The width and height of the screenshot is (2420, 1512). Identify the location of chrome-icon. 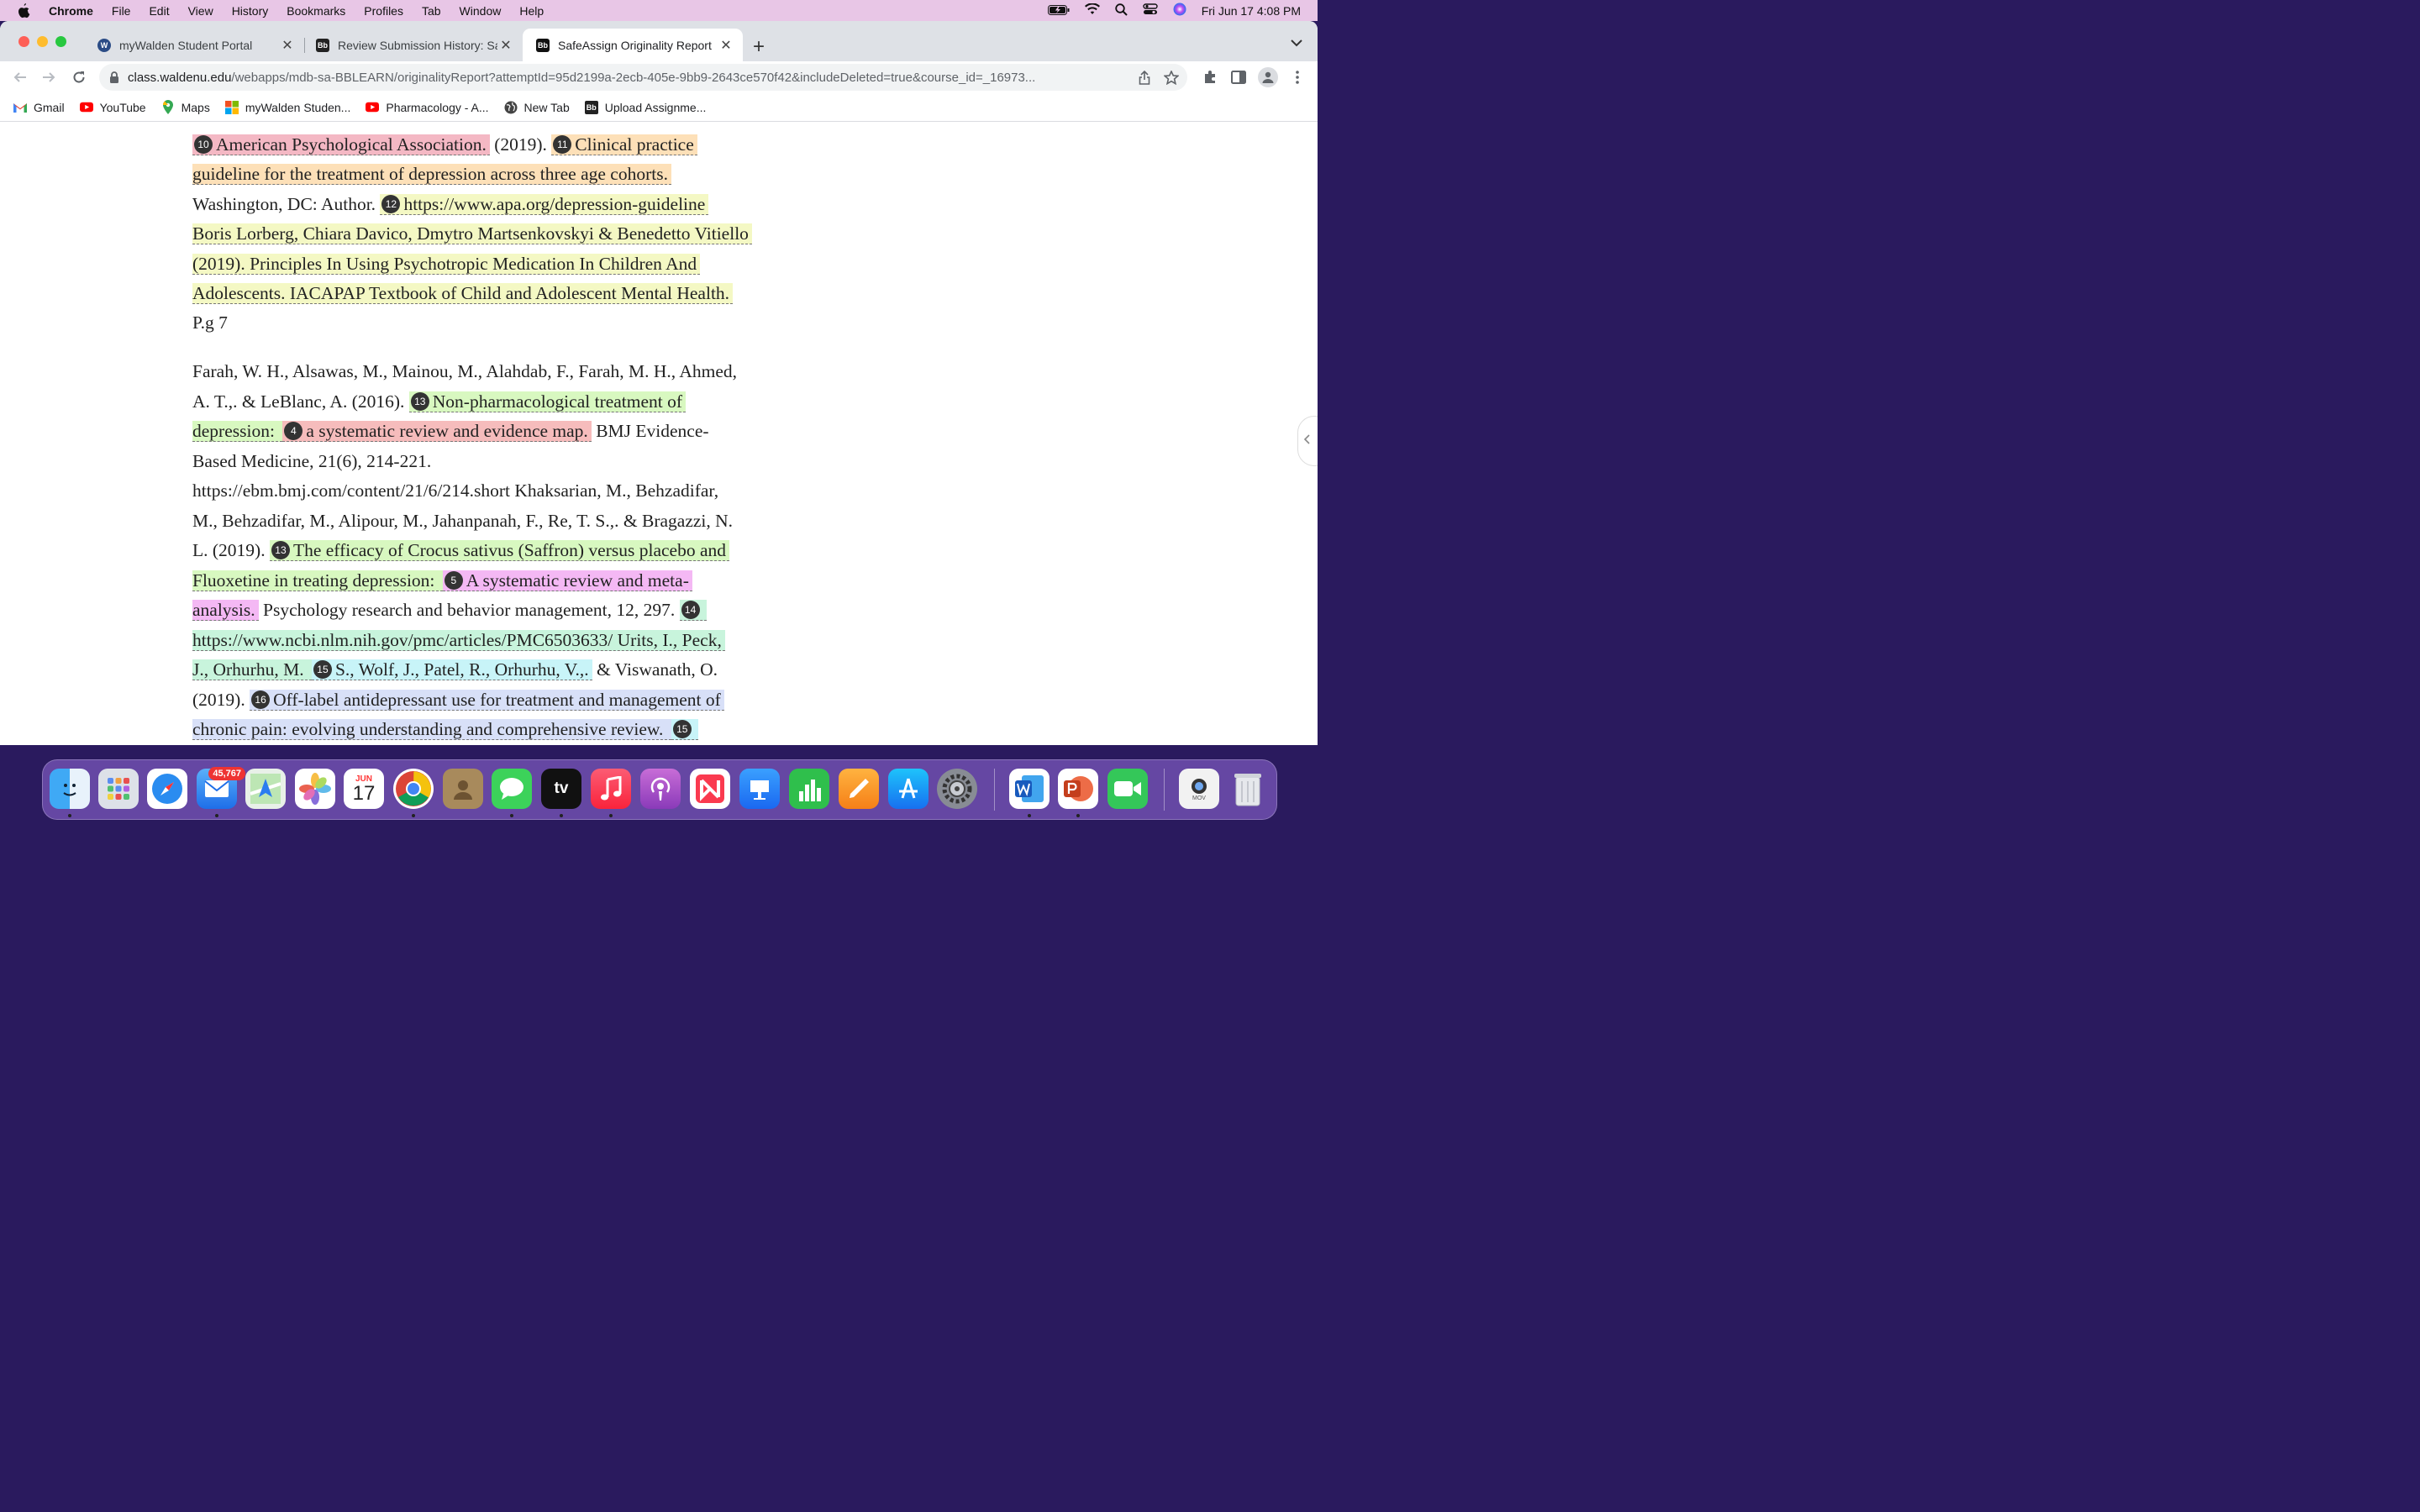
(413, 789).